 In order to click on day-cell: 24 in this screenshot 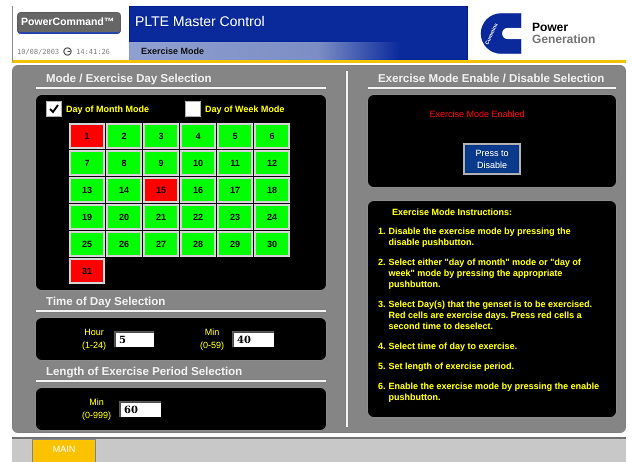, I will do `click(272, 217)`.